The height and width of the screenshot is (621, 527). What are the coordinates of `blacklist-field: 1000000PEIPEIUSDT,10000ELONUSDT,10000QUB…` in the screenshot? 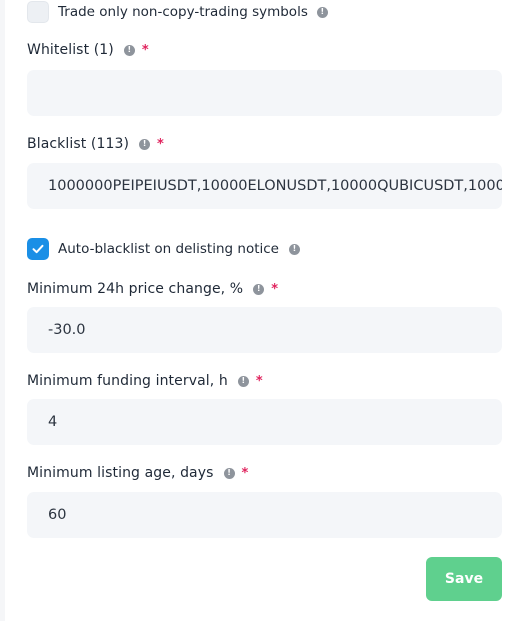 It's located at (264, 186).